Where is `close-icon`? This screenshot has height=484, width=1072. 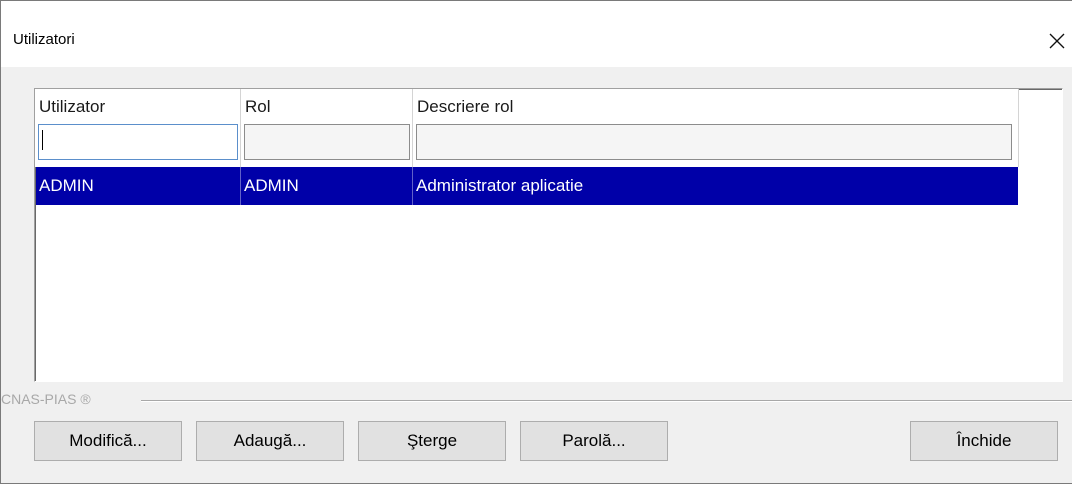 close-icon is located at coordinates (1057, 41).